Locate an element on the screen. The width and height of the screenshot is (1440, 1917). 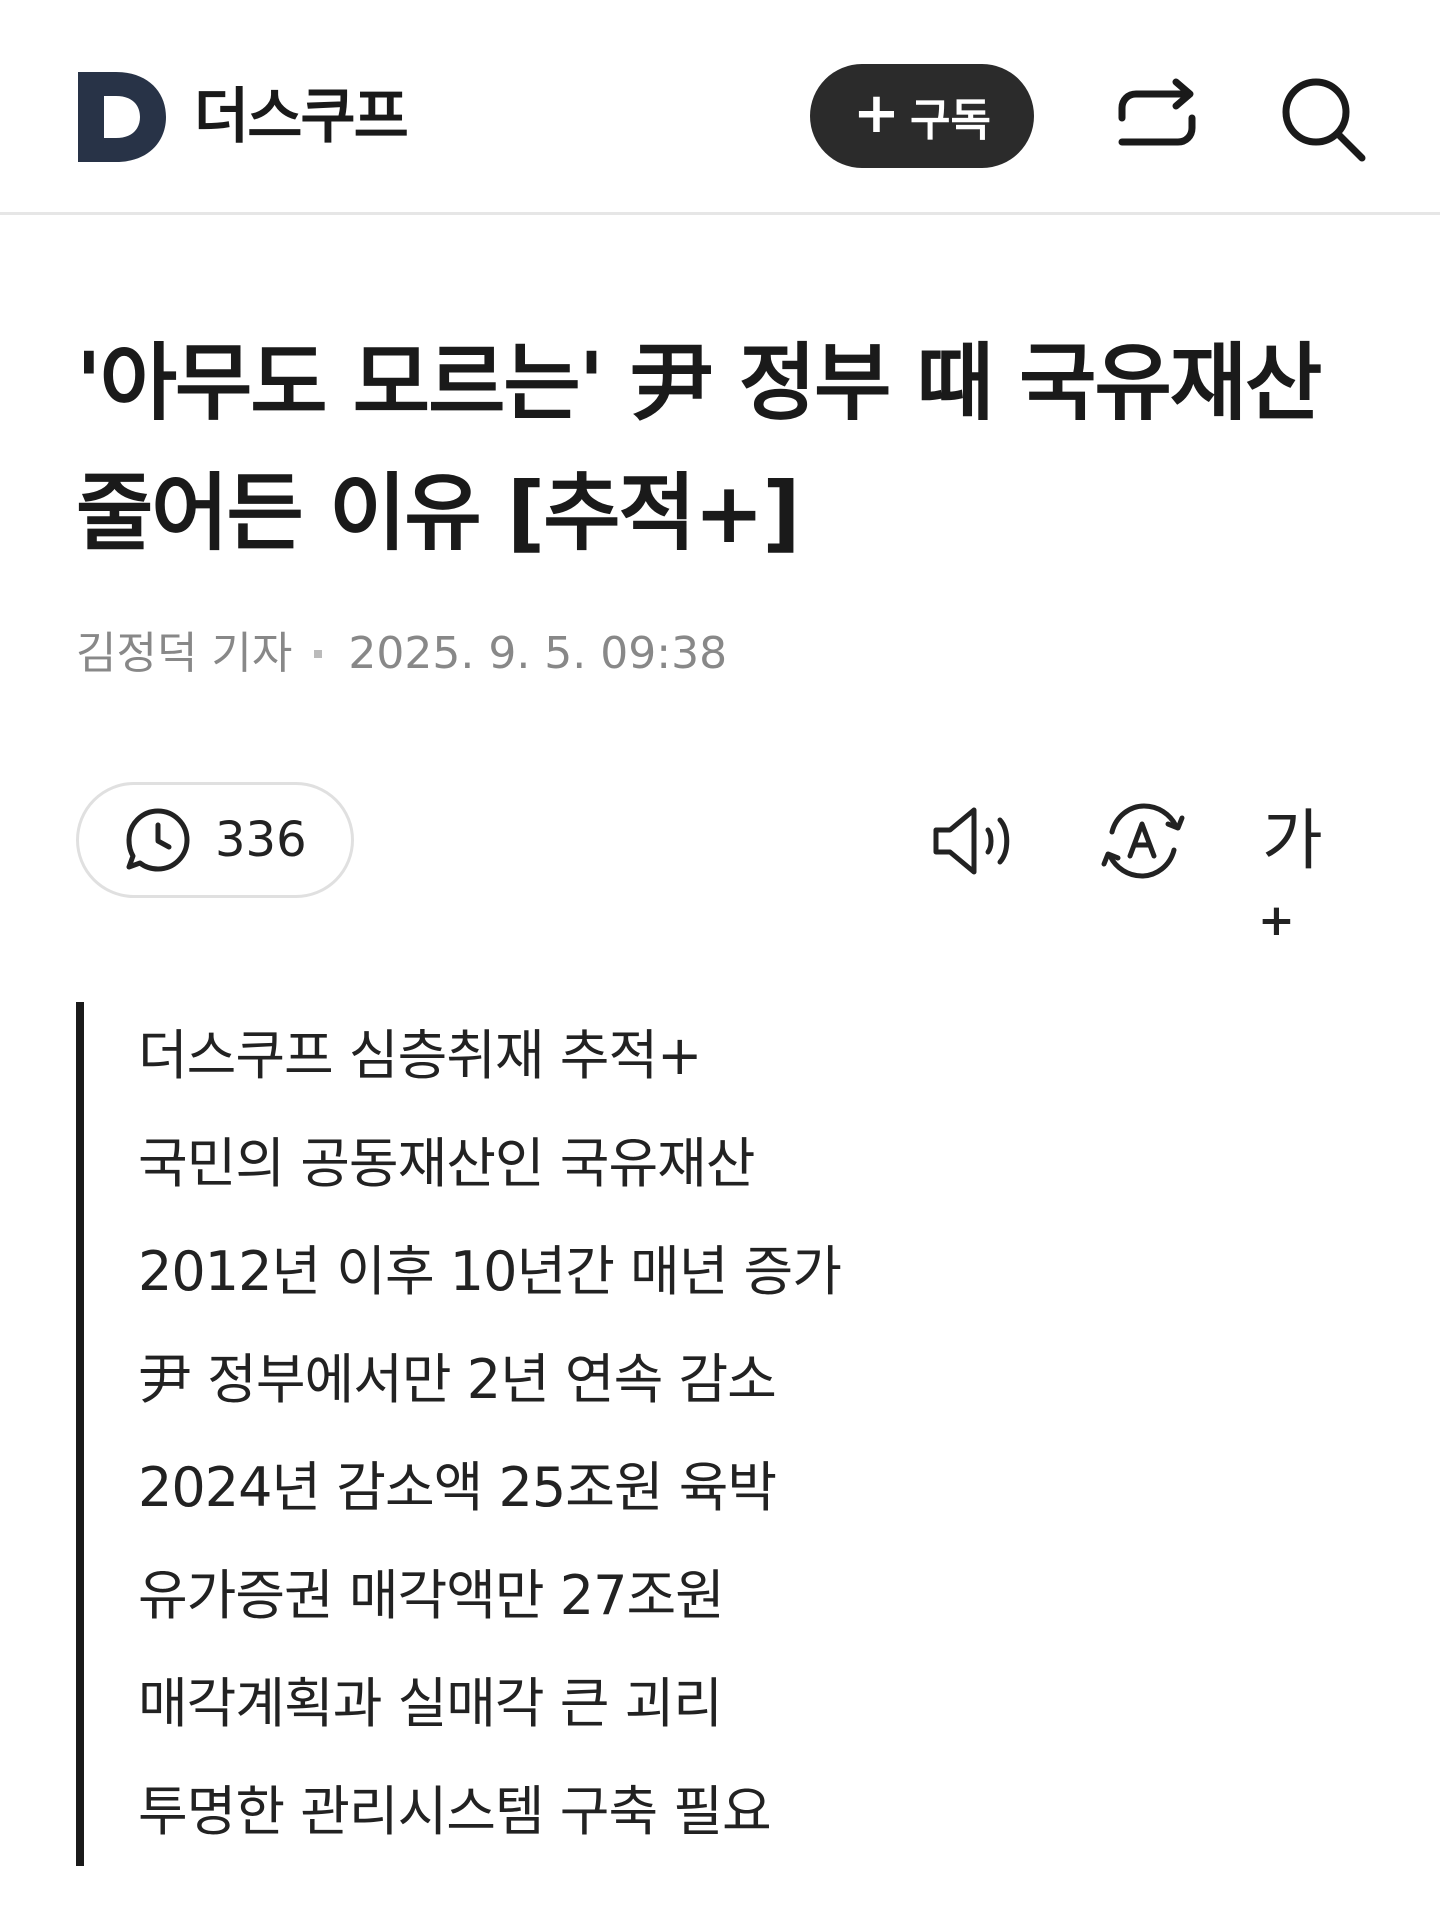
byline: 김정덕 기자 2025. 9. 5. 09:38 is located at coordinates (401, 654).